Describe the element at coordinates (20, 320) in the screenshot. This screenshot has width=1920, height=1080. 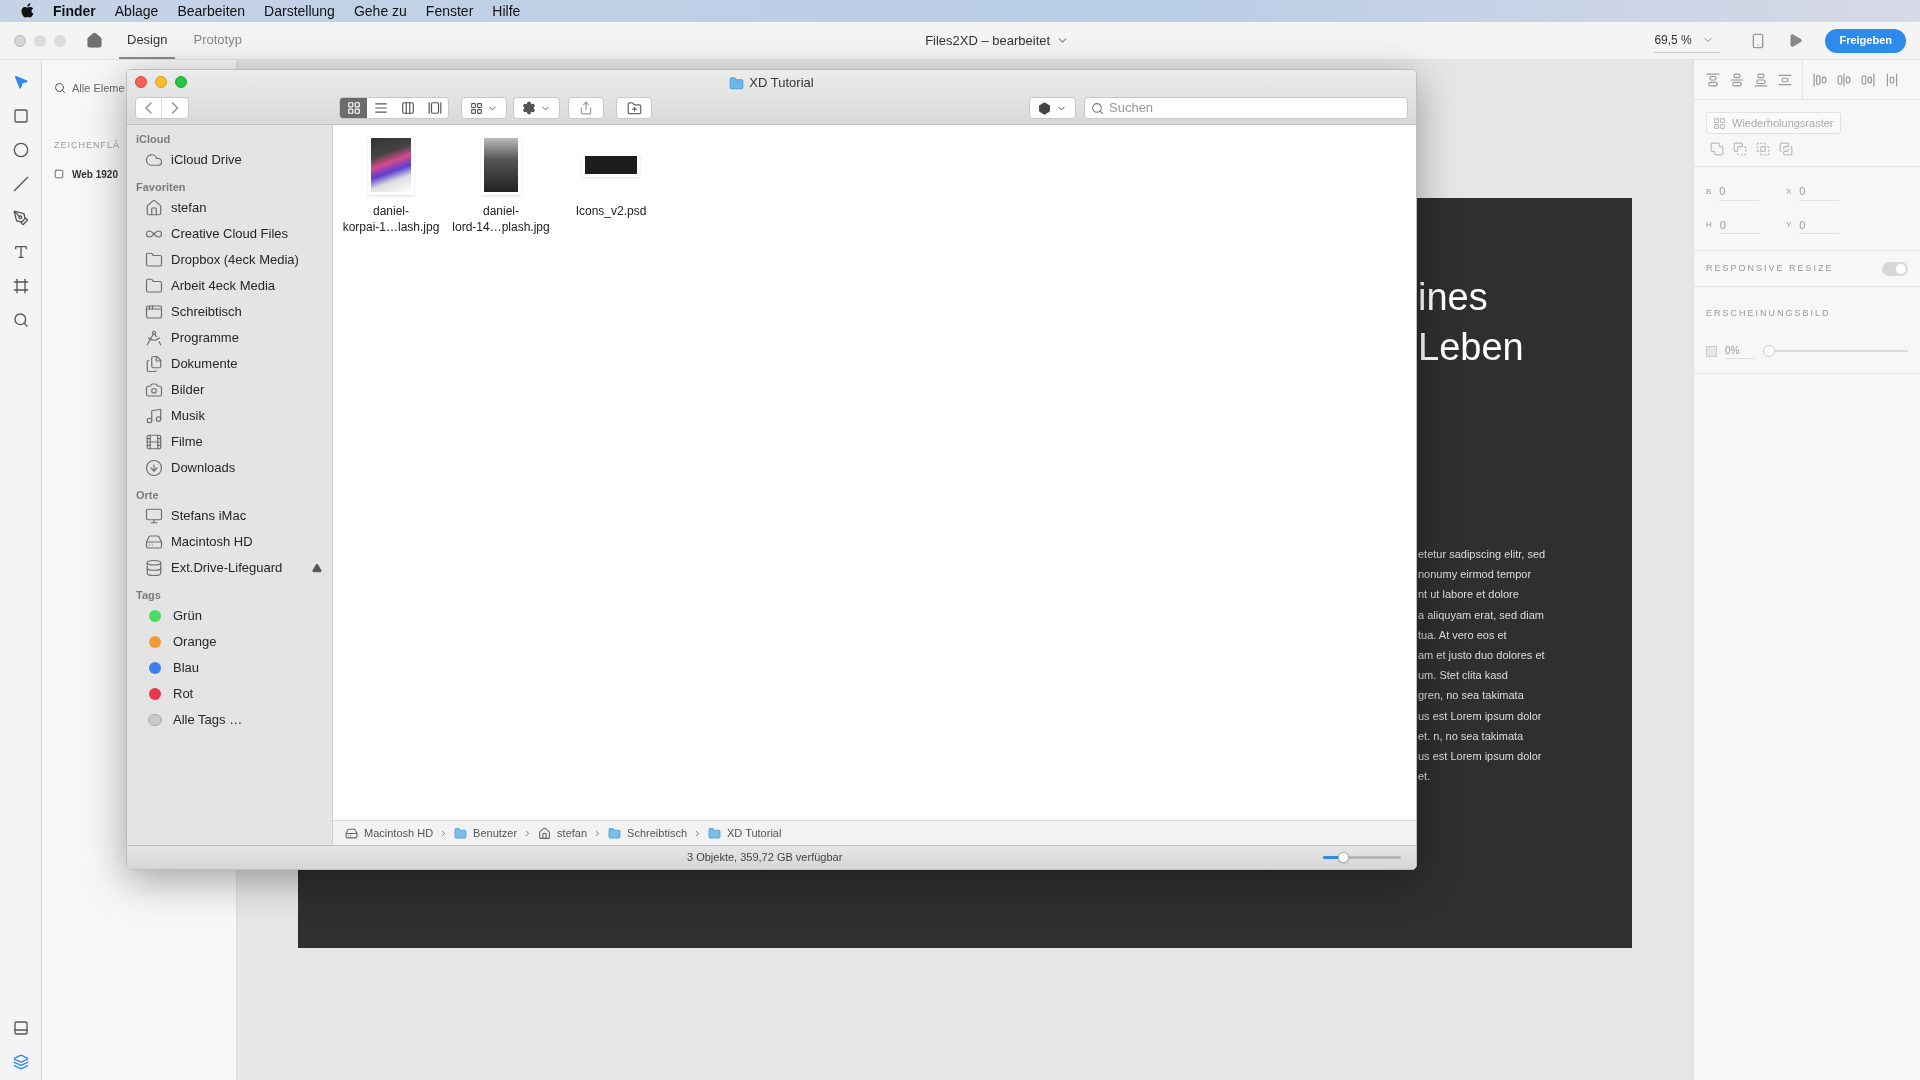
I see `zoom-tool-icon` at that location.